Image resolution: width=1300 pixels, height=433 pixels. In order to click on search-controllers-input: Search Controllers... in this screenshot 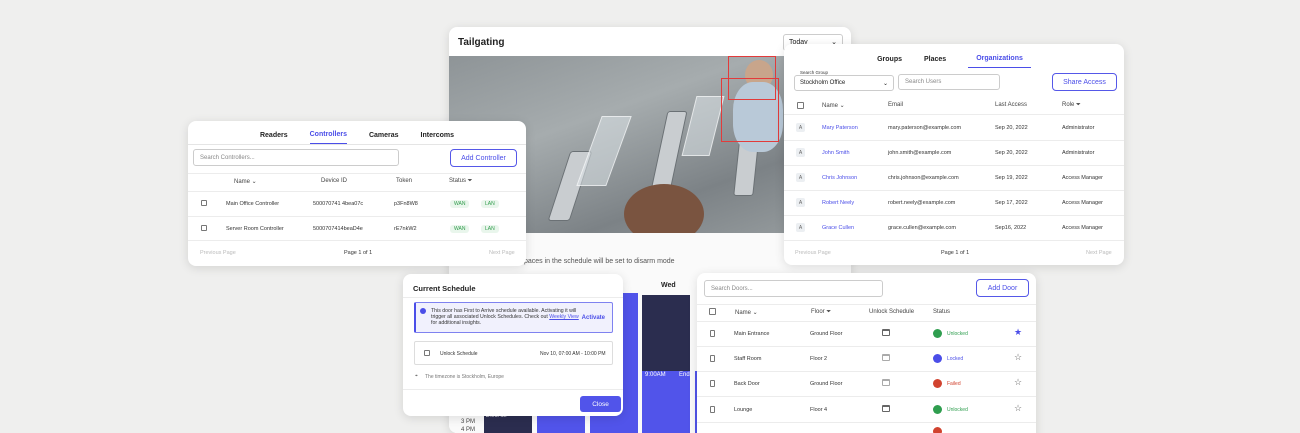, I will do `click(296, 157)`.